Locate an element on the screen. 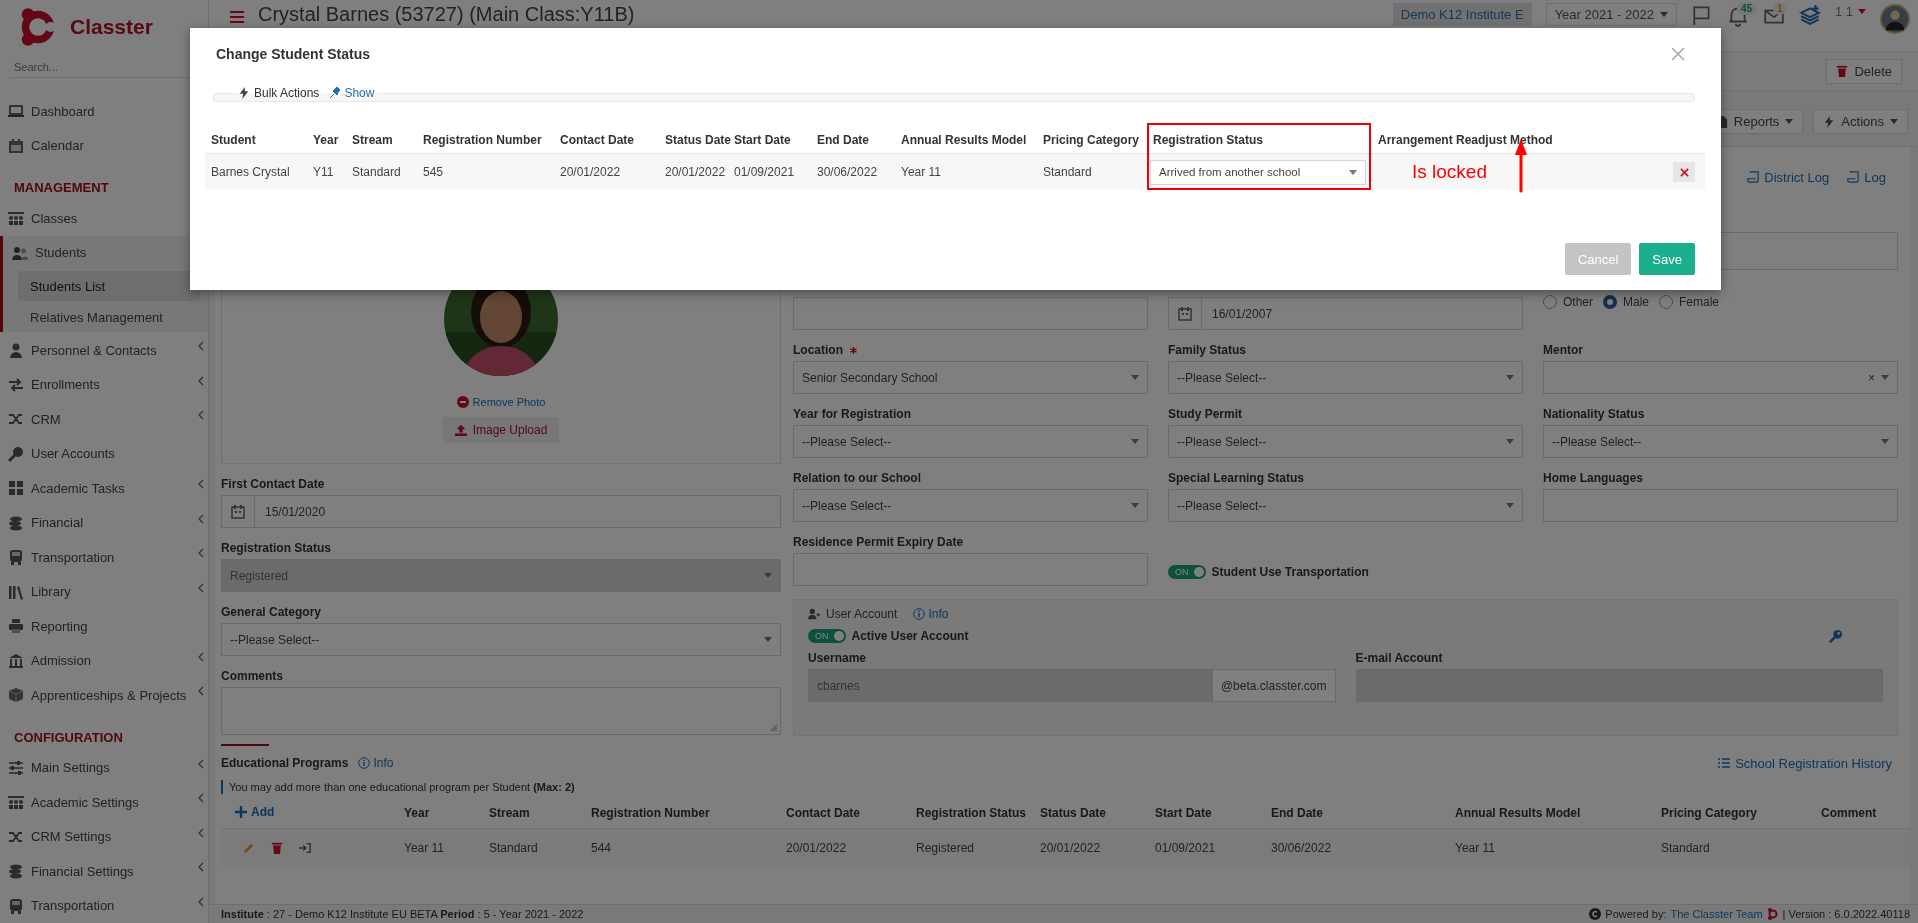 The width and height of the screenshot is (1918, 923). modal-title: Change Student Status is located at coordinates (293, 54).